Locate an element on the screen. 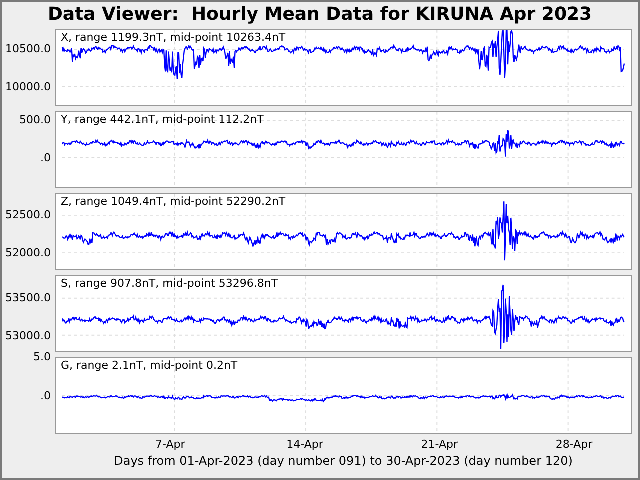  trace-label: Y, range 442.1nT, mid-point 112.2nT is located at coordinates (162, 119).